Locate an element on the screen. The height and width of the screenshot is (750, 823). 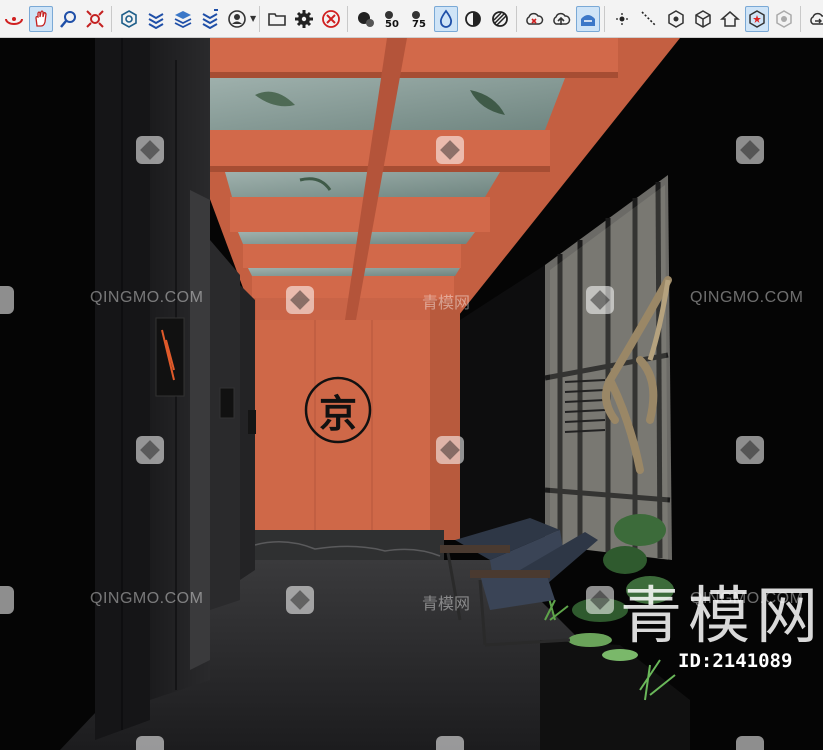
count-75-icon: 75 is located at coordinates (419, 19).